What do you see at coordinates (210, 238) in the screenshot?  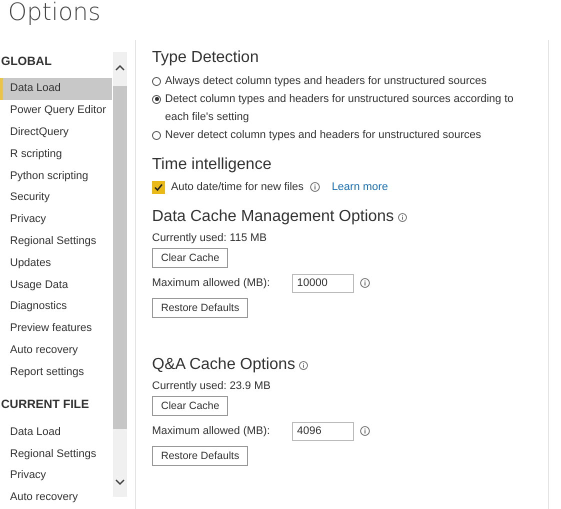 I see `usage-text: Currently used: 115 MB` at bounding box center [210, 238].